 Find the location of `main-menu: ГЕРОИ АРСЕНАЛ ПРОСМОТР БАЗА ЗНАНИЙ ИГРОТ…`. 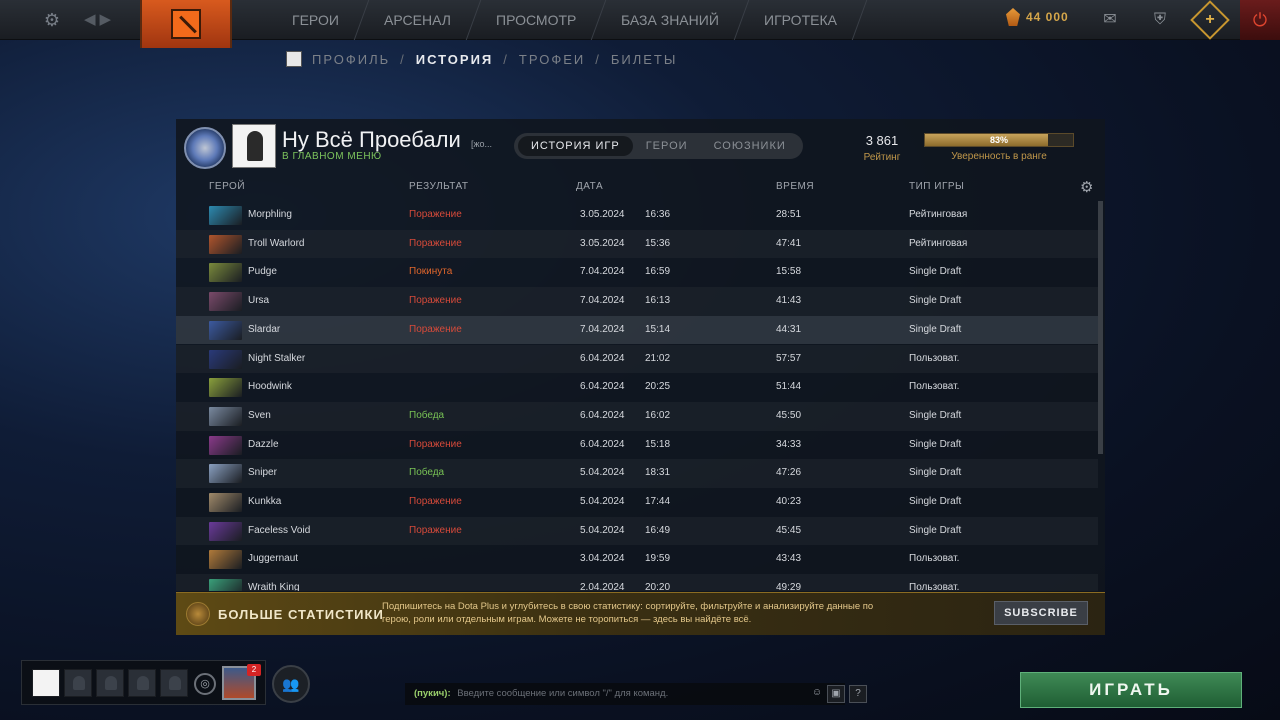

main-menu: ГЕРОИ АРСЕНАЛ ПРОСМОТР БАЗА ЗНАНИЙ ИГРОТ… is located at coordinates (565, 20).